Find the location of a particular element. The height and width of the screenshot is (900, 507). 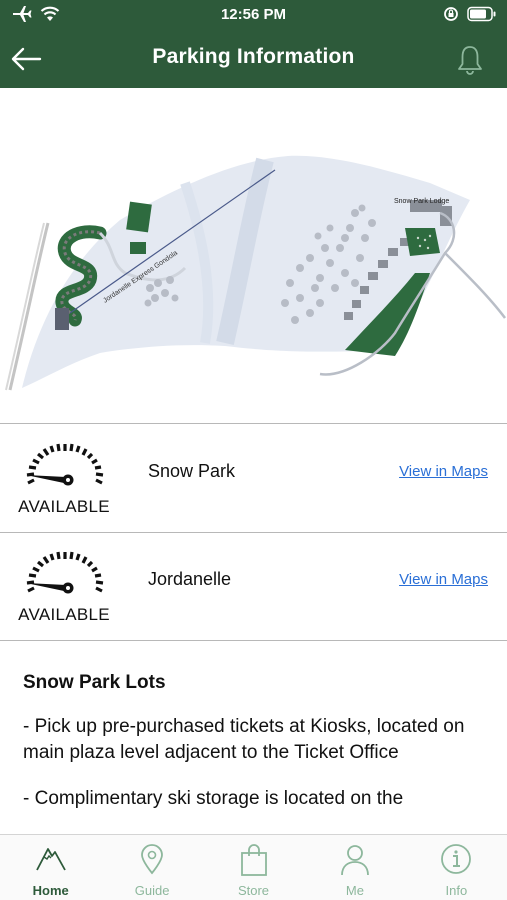

tab-bar: Home Guide Store Me Info is located at coordinates (253, 867).